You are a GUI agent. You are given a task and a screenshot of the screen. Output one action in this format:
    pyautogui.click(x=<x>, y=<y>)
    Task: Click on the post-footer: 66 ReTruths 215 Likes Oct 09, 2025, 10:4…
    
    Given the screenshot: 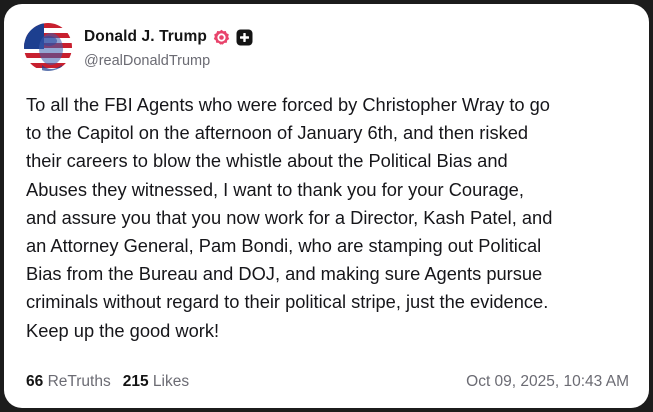 What is the action you would take?
    pyautogui.click(x=327, y=382)
    